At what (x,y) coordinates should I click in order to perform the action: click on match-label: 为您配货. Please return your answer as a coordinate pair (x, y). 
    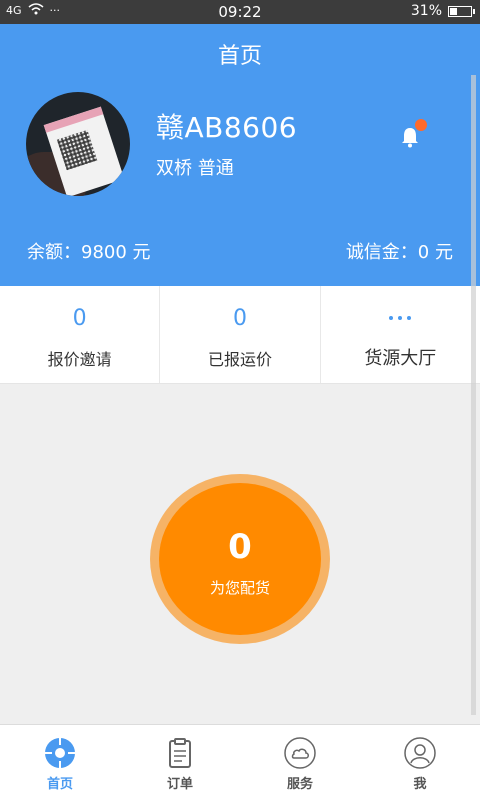
    Looking at the image, I should click on (239, 588).